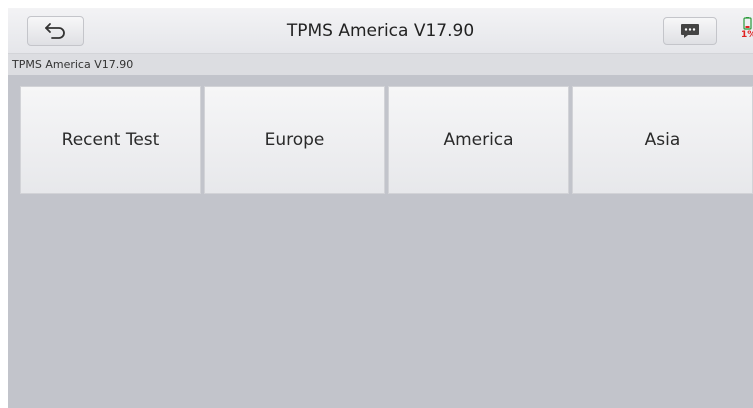 This screenshot has width=753, height=408. What do you see at coordinates (294, 140) in the screenshot?
I see `tile-europe: Europe` at bounding box center [294, 140].